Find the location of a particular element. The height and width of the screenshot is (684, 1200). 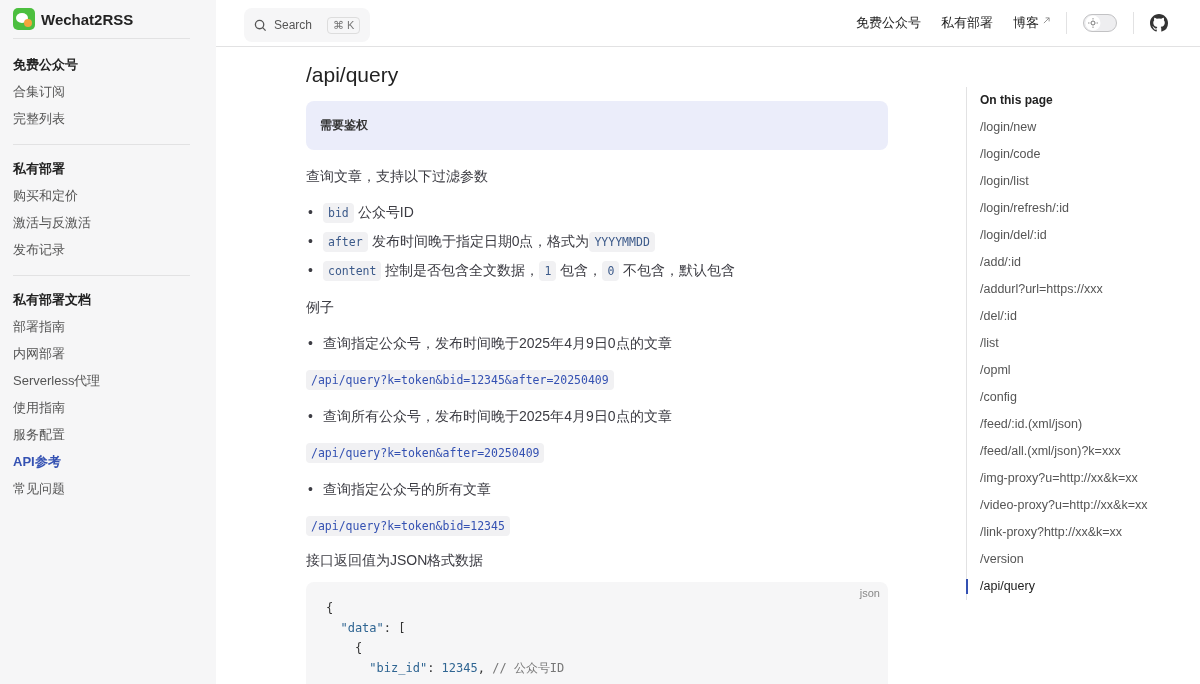

sidebar-item: 完整列表 is located at coordinates (101, 118).